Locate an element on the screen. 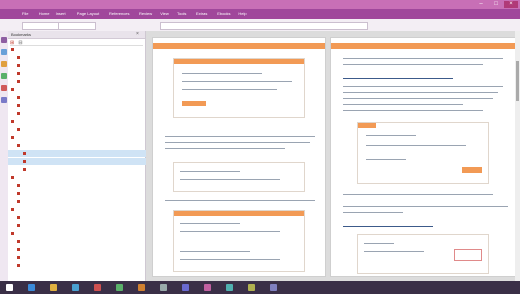 This screenshot has width=520, height=294. menu-item-6: View is located at coordinates (164, 13).